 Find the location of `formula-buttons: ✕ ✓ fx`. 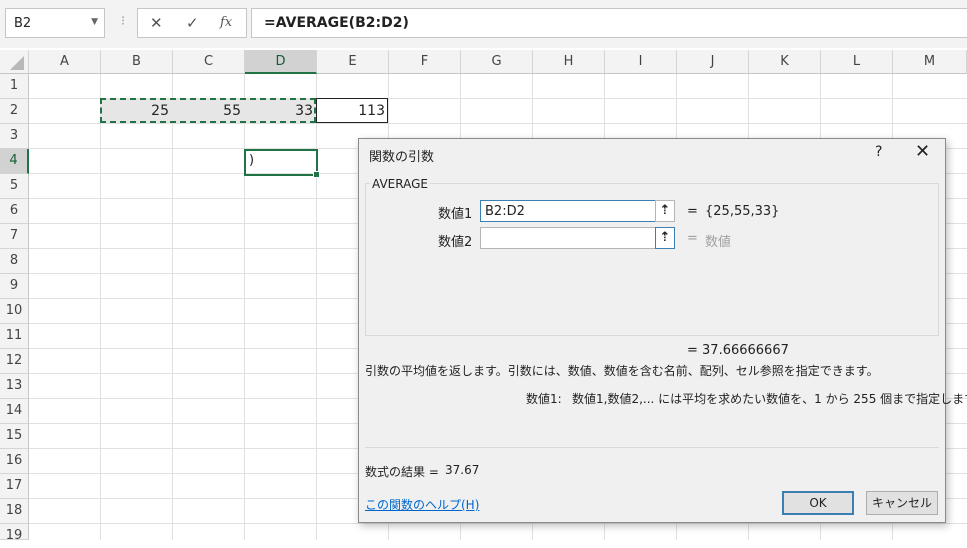

formula-buttons: ✕ ✓ fx is located at coordinates (192, 23).